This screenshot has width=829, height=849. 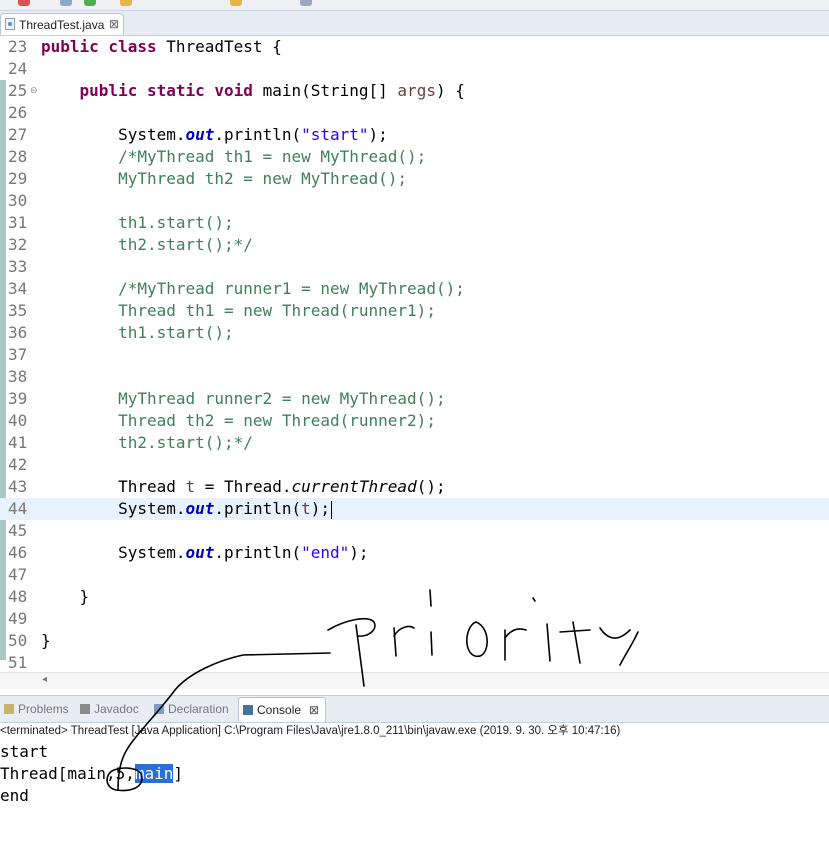 What do you see at coordinates (24, 3) in the screenshot?
I see `stop-icon` at bounding box center [24, 3].